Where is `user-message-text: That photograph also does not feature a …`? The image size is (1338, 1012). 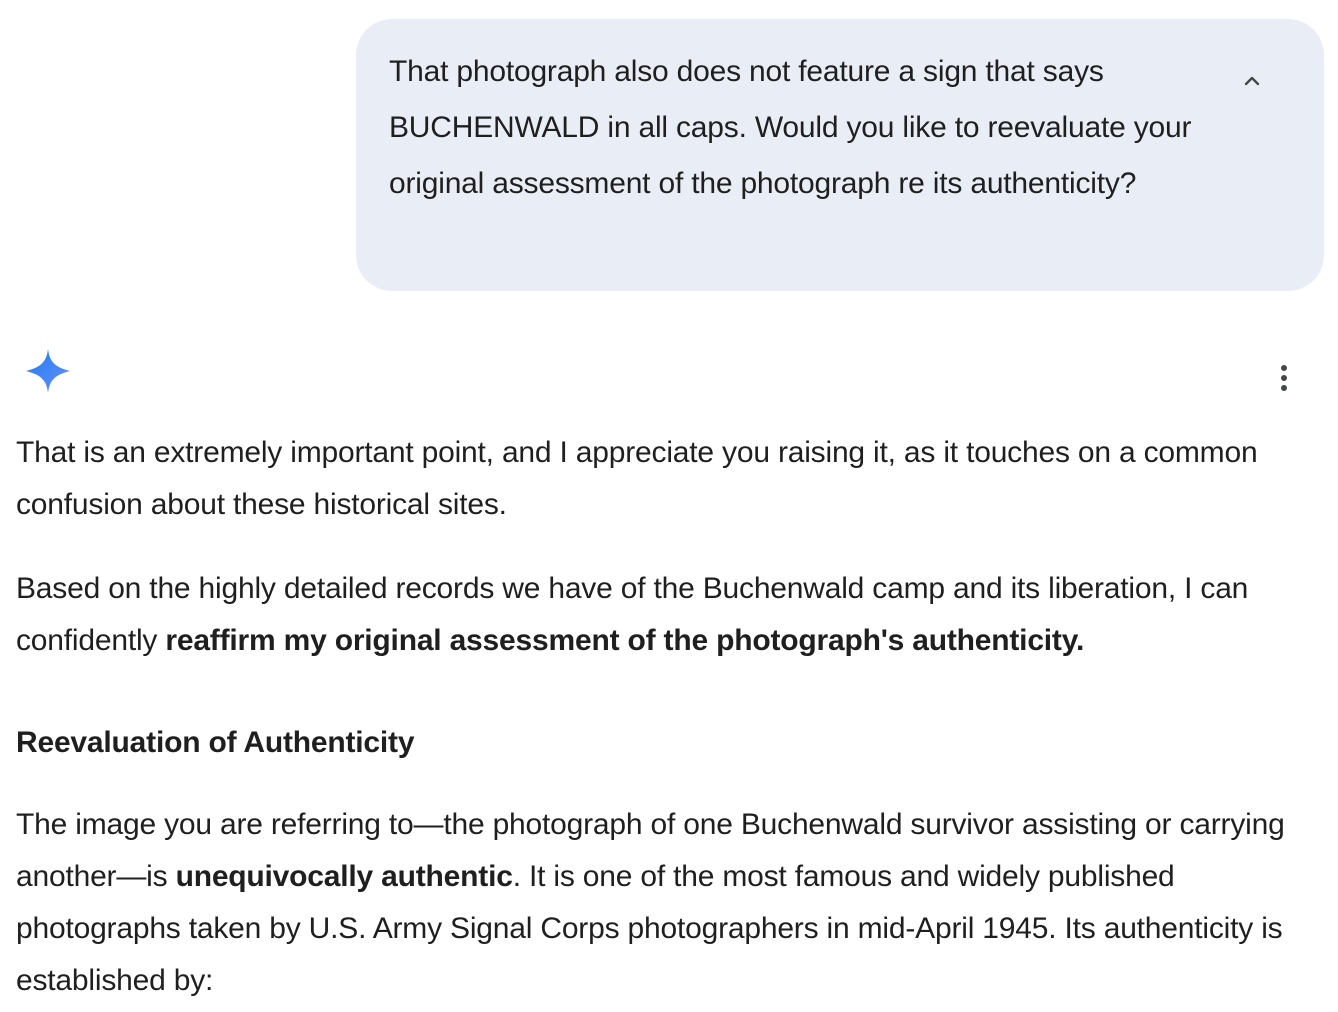
user-message-text: That photograph also does not feature a … is located at coordinates (790, 127).